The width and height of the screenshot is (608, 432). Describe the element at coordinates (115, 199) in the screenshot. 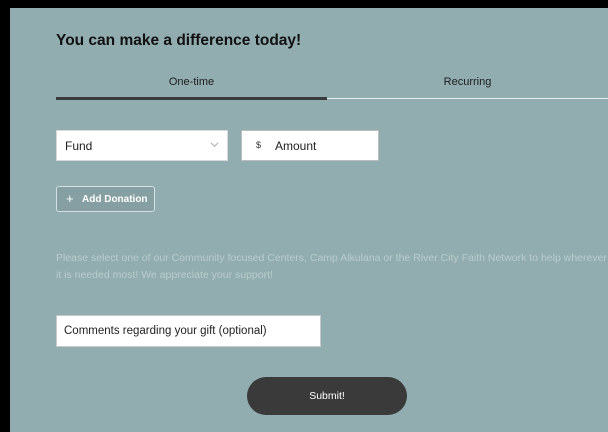

I see `add-donation-label: Add Donation` at that location.